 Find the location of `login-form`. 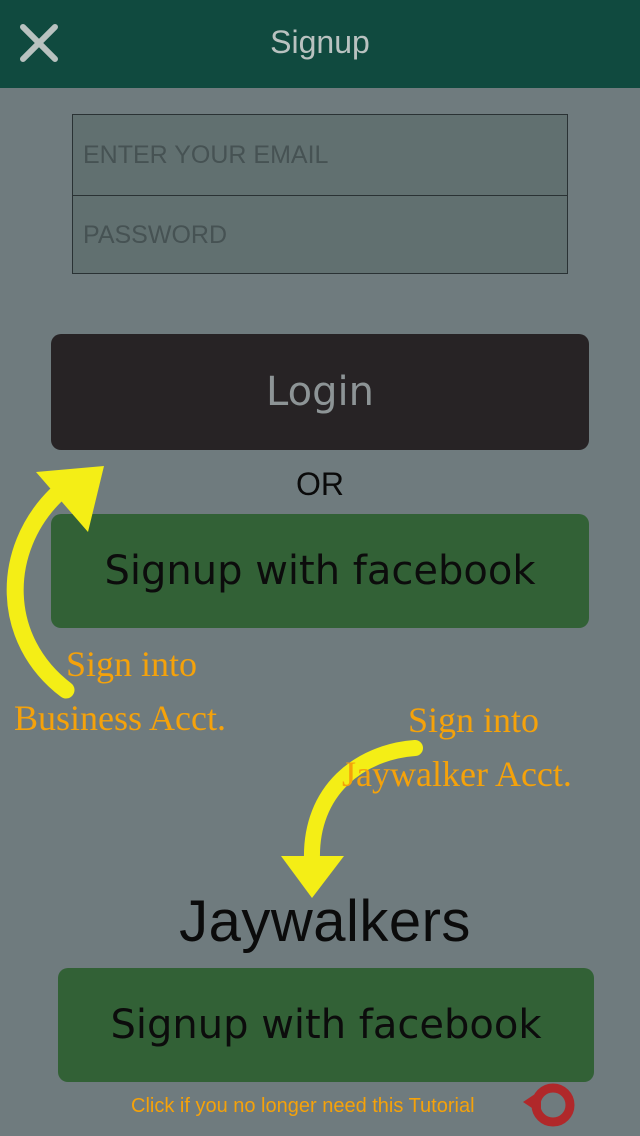

login-form is located at coordinates (320, 194).